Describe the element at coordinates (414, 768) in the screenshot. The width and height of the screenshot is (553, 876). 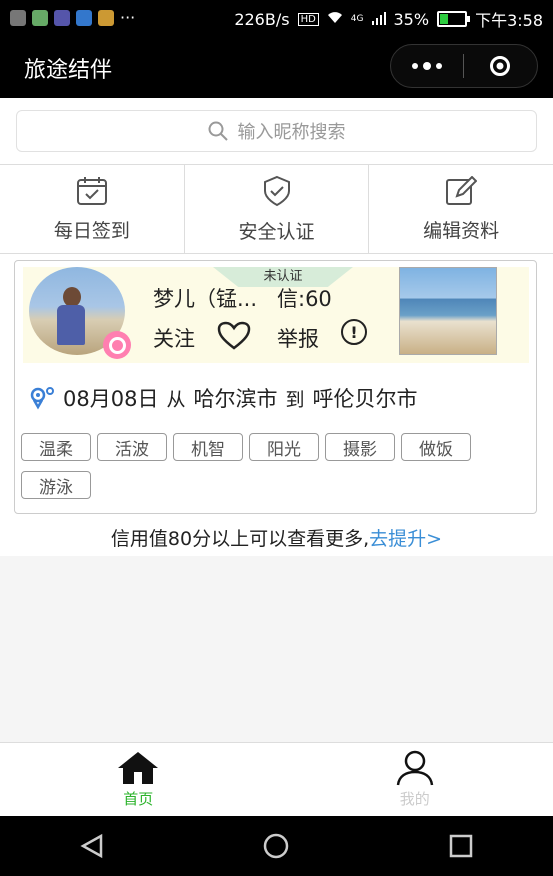
I see `user-icon` at that location.